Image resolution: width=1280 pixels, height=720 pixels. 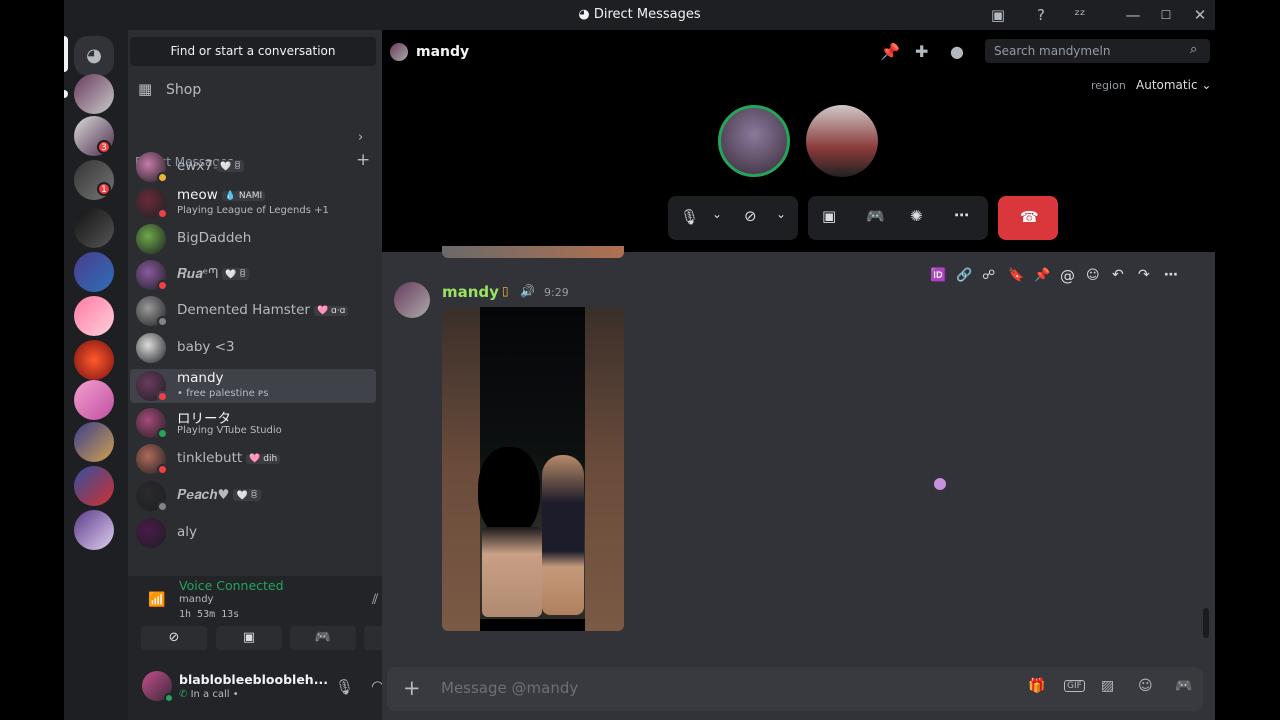 I want to click on shop-label: Shop, so click(x=184, y=90).